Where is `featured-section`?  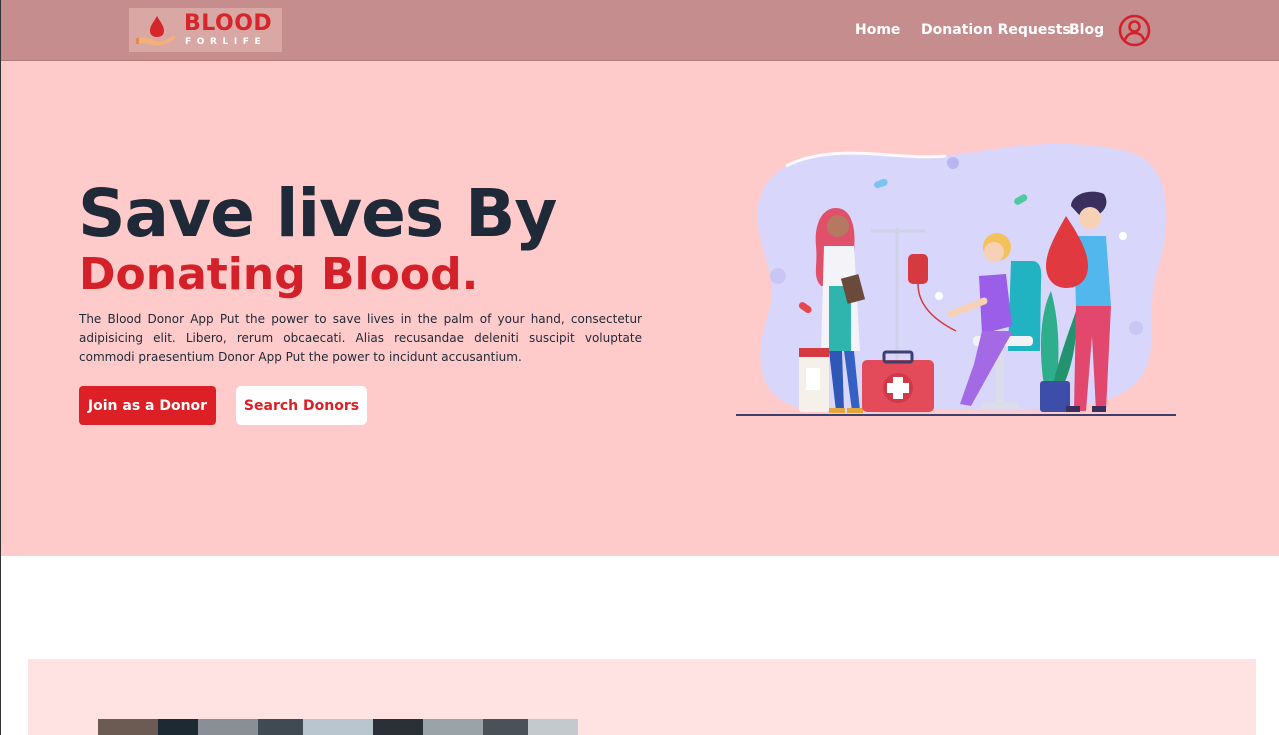 featured-section is located at coordinates (642, 697).